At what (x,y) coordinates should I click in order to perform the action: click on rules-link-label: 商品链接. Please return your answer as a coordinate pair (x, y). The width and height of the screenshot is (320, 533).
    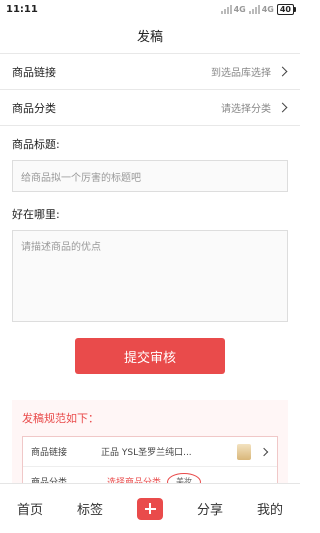
    Looking at the image, I should click on (49, 453).